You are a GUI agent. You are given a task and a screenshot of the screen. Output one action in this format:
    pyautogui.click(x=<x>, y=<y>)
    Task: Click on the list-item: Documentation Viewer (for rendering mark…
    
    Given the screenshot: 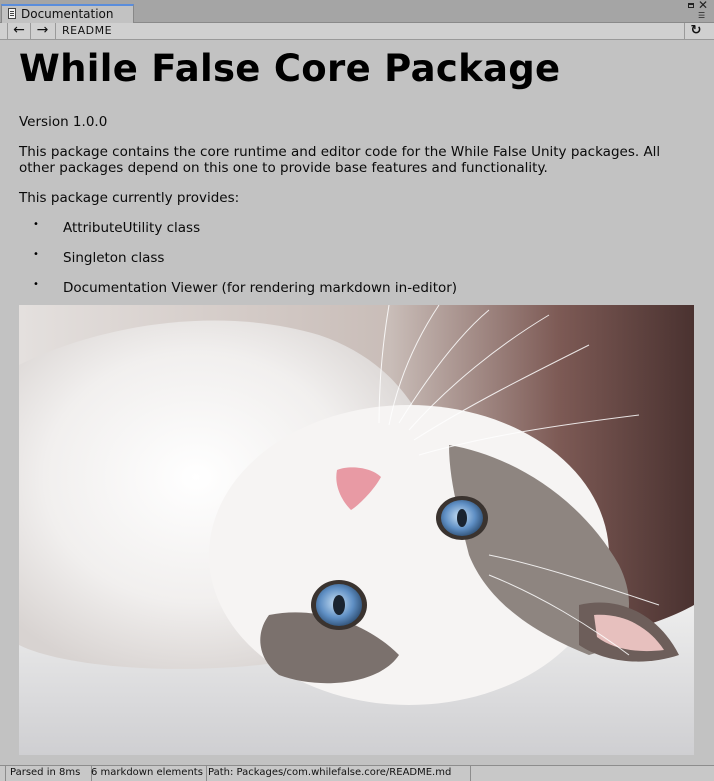 What is the action you would take?
    pyautogui.click(x=260, y=288)
    